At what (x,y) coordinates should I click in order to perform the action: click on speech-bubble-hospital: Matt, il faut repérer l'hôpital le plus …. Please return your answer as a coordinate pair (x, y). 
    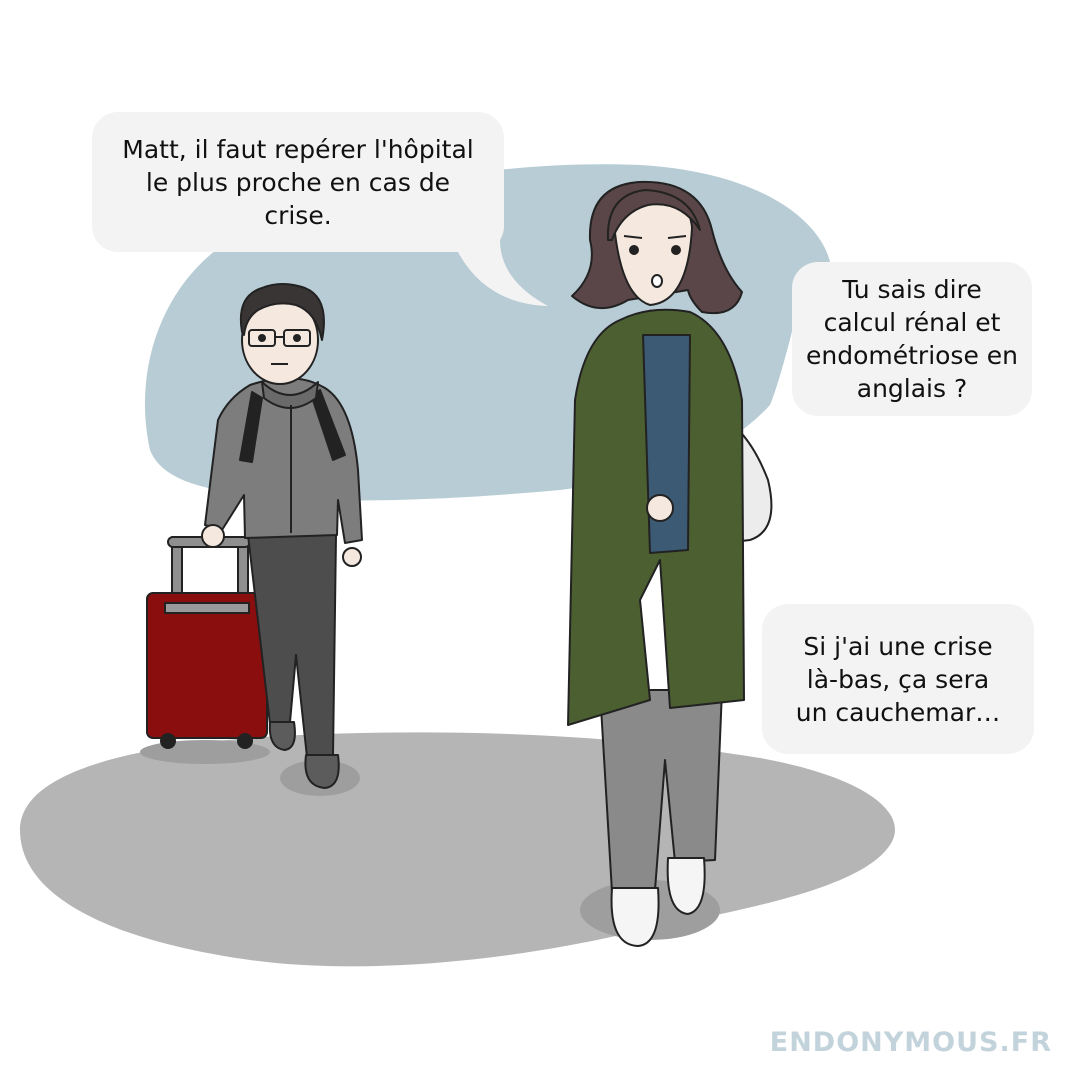
    Looking at the image, I should click on (298, 182).